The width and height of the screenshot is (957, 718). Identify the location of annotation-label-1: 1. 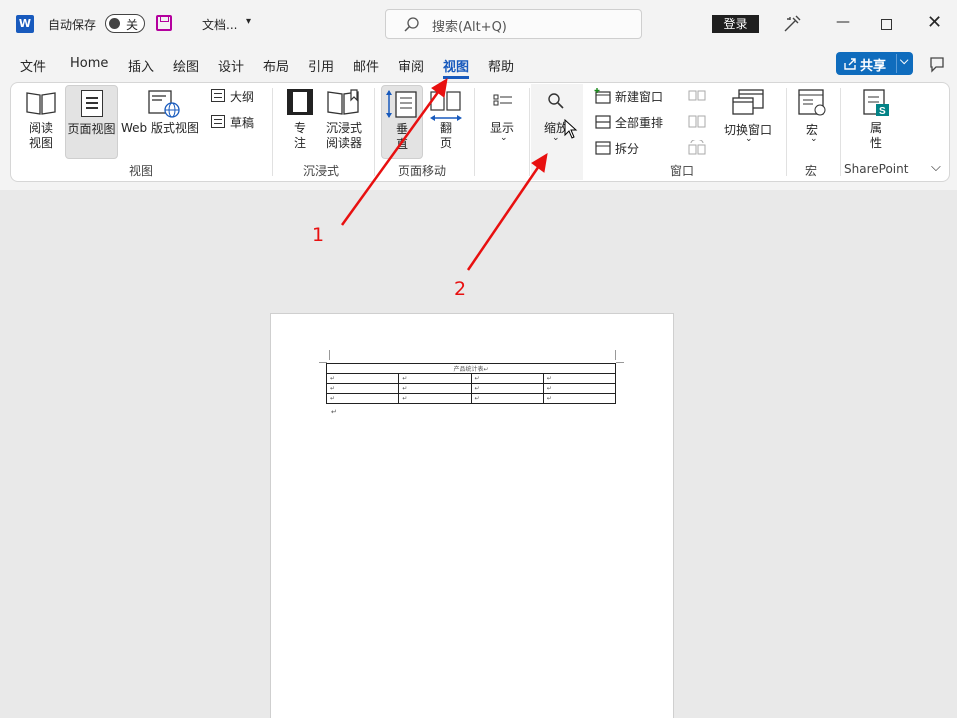
(318, 235).